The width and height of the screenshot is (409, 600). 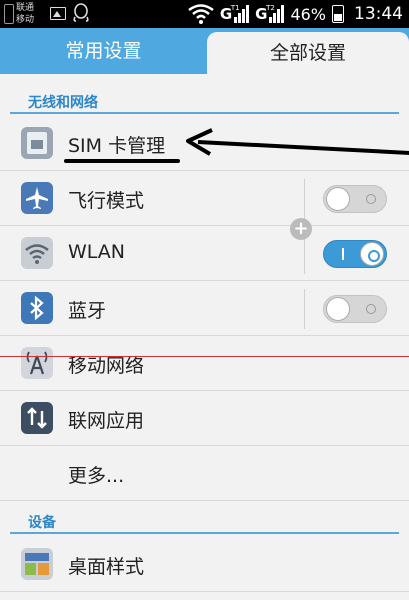 What do you see at coordinates (301, 229) in the screenshot?
I see `add-shortcut-button: +` at bounding box center [301, 229].